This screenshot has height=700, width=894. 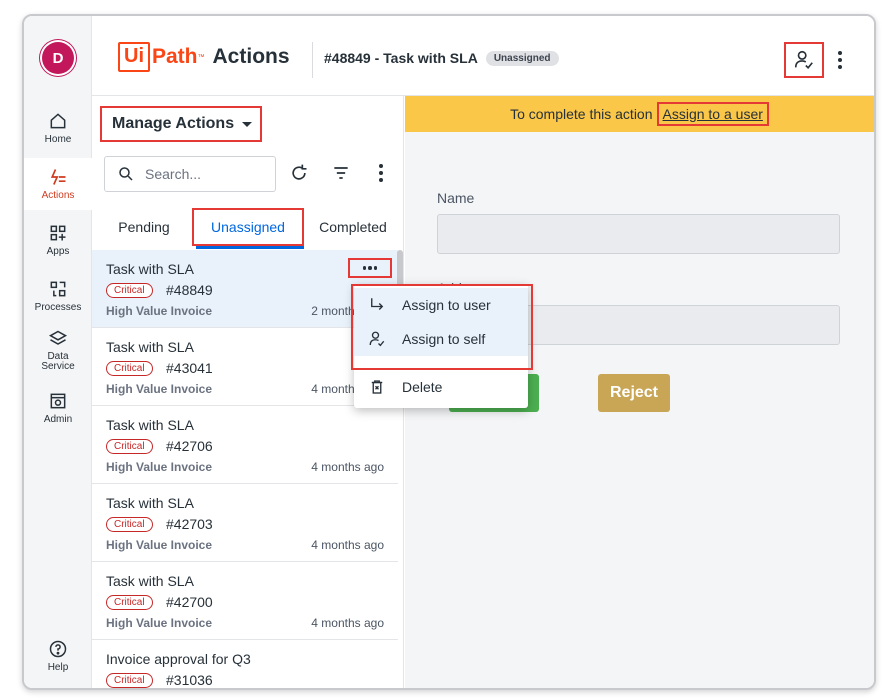 I want to click on delete-icon, so click(x=377, y=387).